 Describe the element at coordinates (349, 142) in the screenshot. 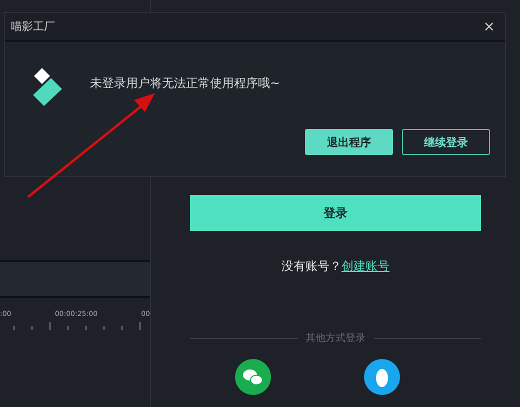

I see `exit-button: 退出程序` at that location.